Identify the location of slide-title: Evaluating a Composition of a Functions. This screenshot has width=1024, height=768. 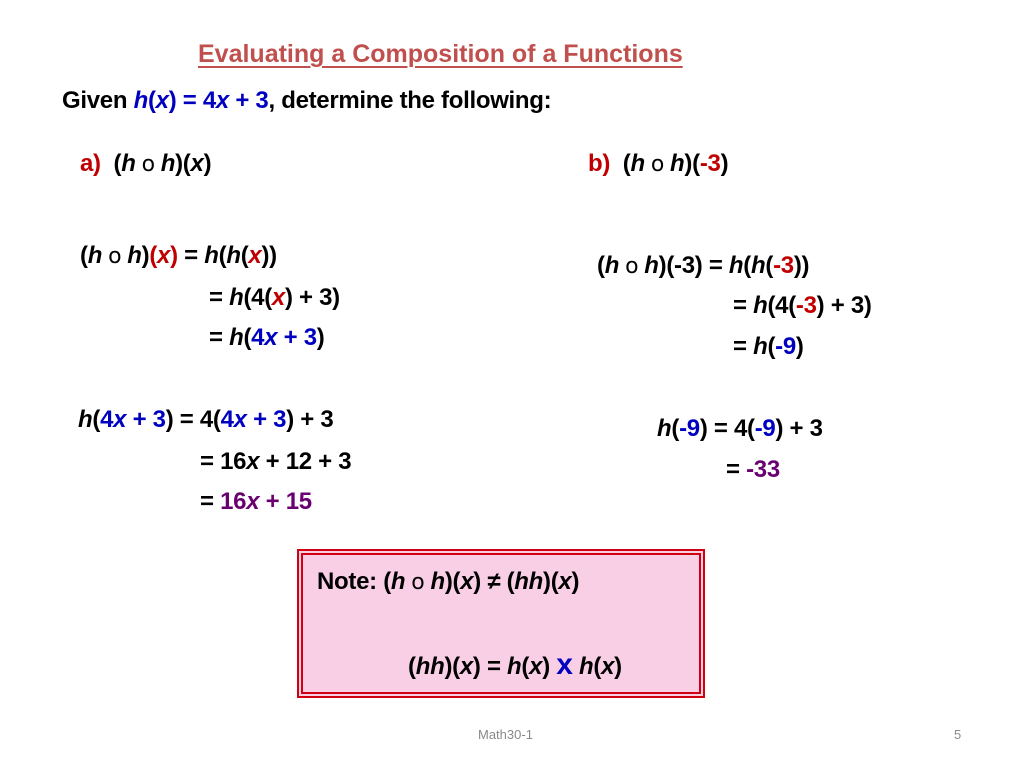
(440, 54).